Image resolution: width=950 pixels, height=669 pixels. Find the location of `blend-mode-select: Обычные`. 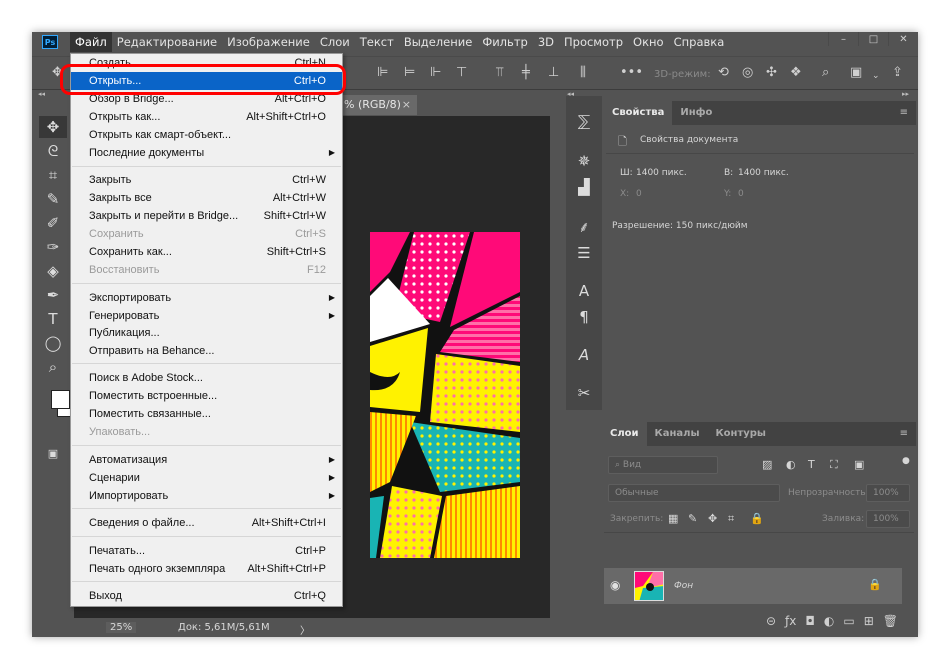

blend-mode-select: Обычные is located at coordinates (694, 493).